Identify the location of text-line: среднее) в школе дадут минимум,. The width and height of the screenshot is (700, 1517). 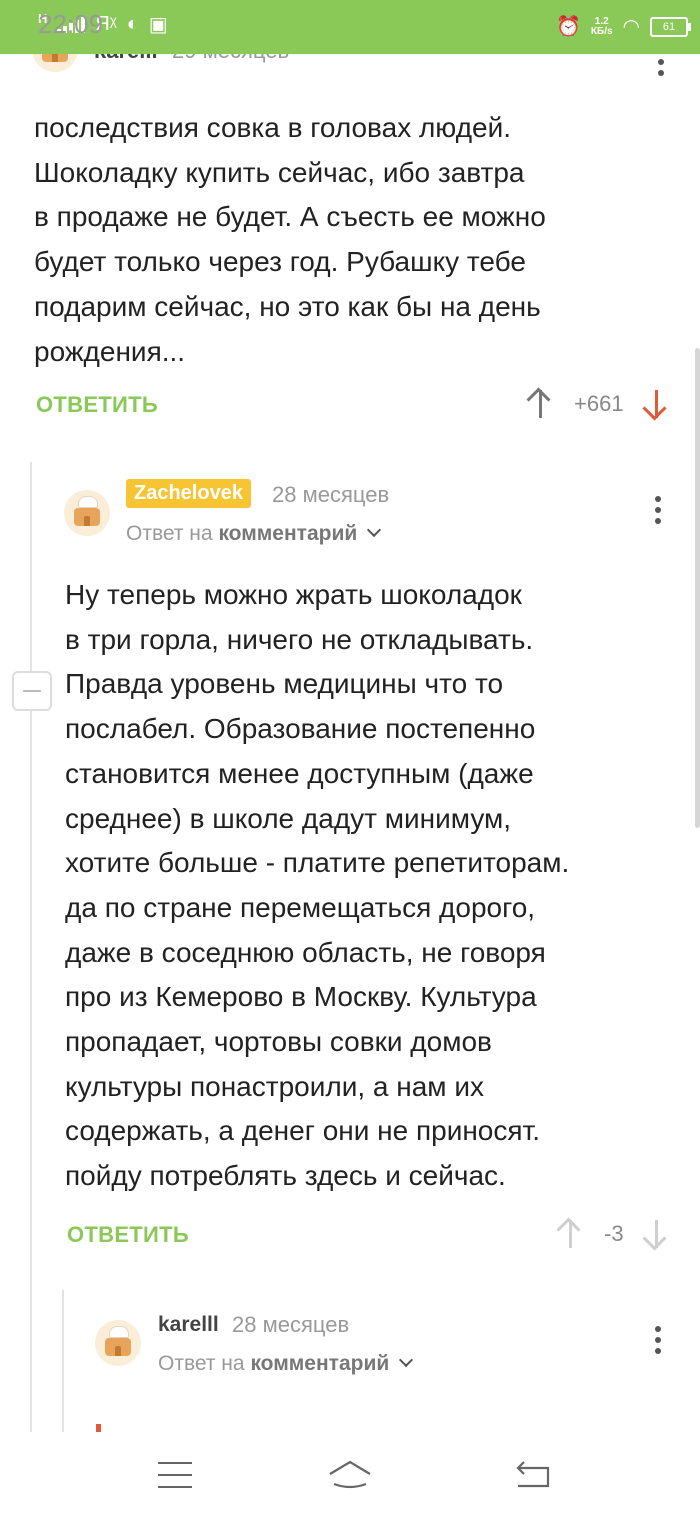
(288, 818).